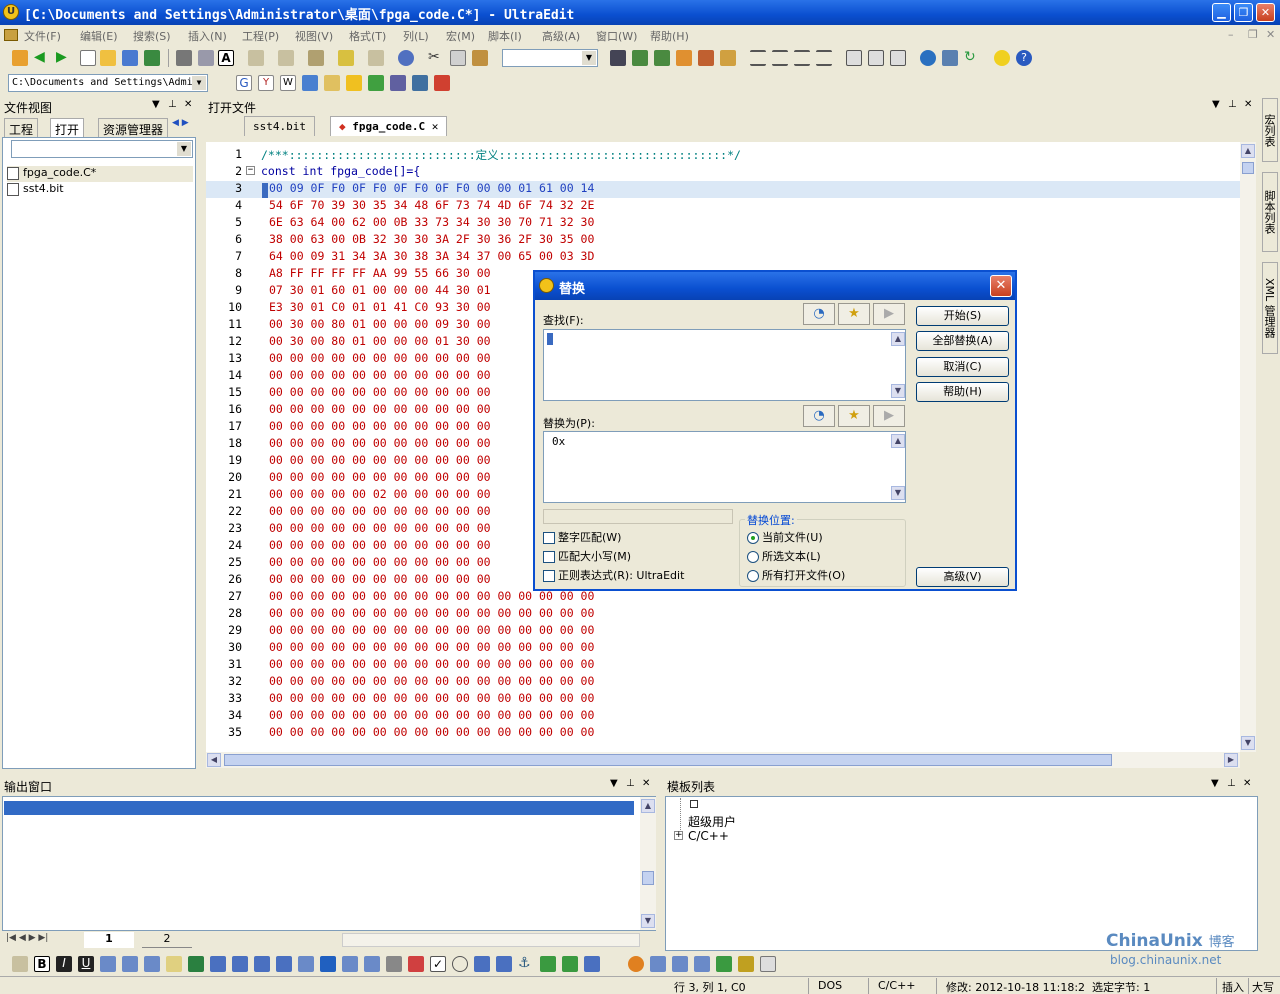 The width and height of the screenshot is (1280, 994). Describe the element at coordinates (266, 83) in the screenshot. I see `yahoo-icon: Y` at that location.